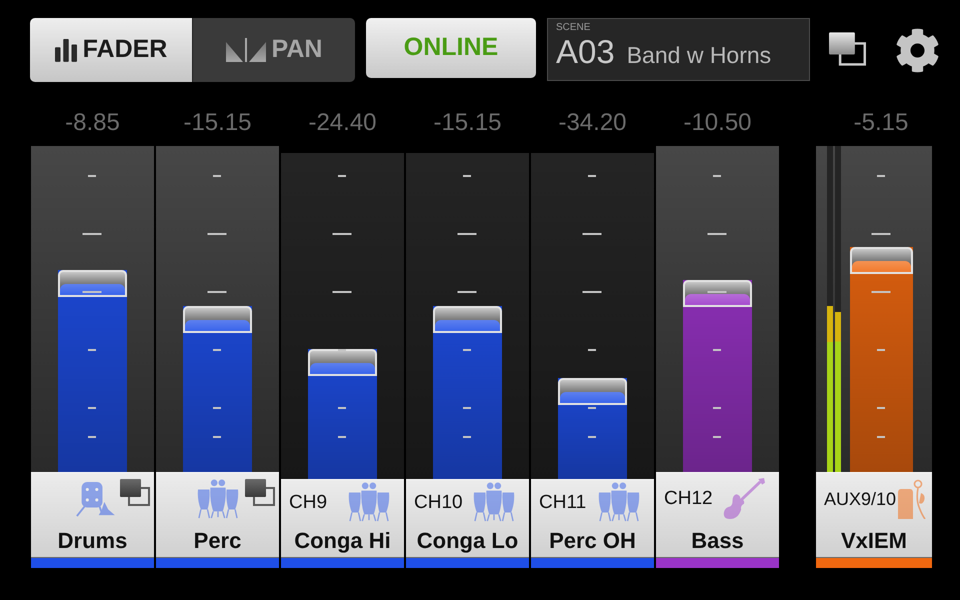  I want to click on fader-value: -8.85, so click(92, 123).